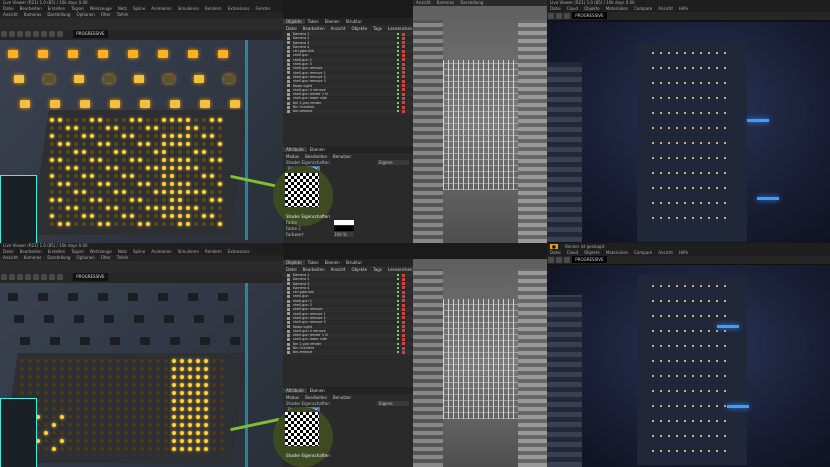  What do you see at coordinates (348, 111) in the screenshot?
I see `object-row: bin-remove` at bounding box center [348, 111].